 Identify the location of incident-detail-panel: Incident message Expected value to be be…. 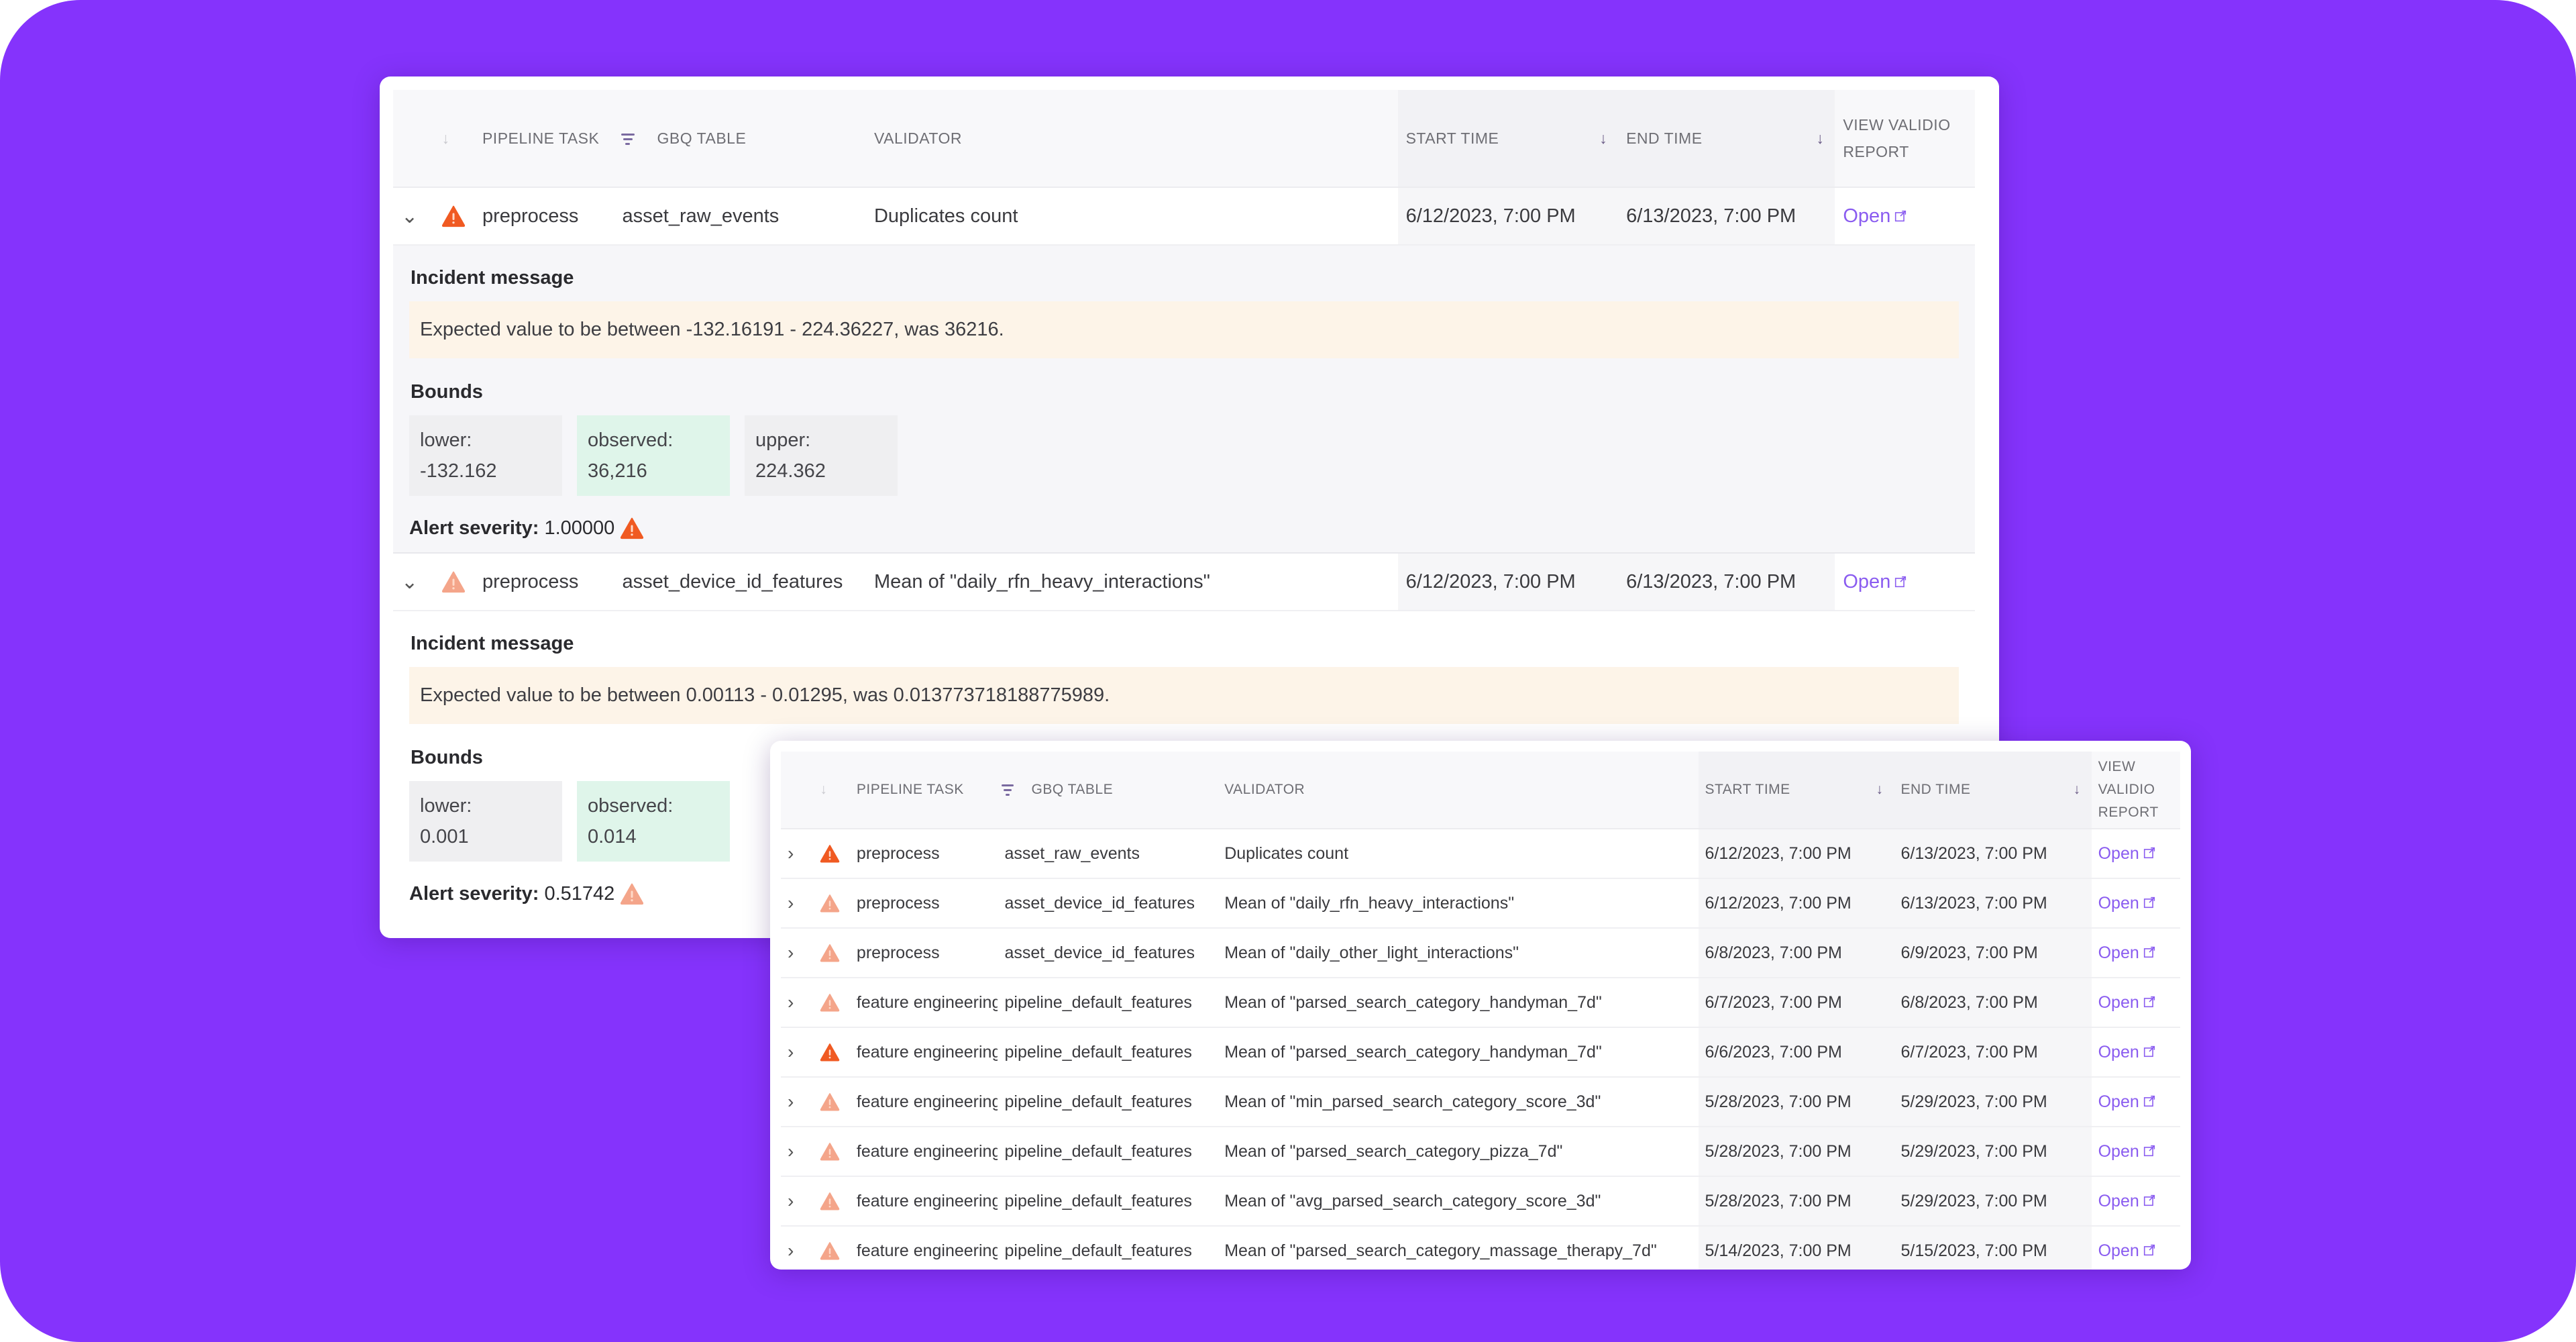
(1184, 399).